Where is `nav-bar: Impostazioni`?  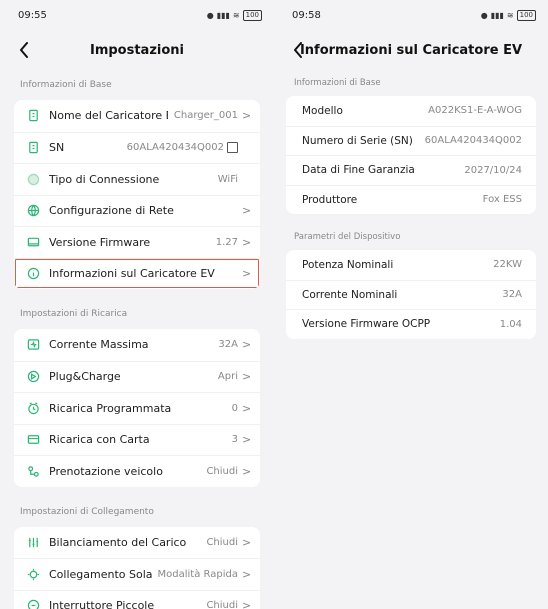 nav-bar: Impostazioni is located at coordinates (137, 50).